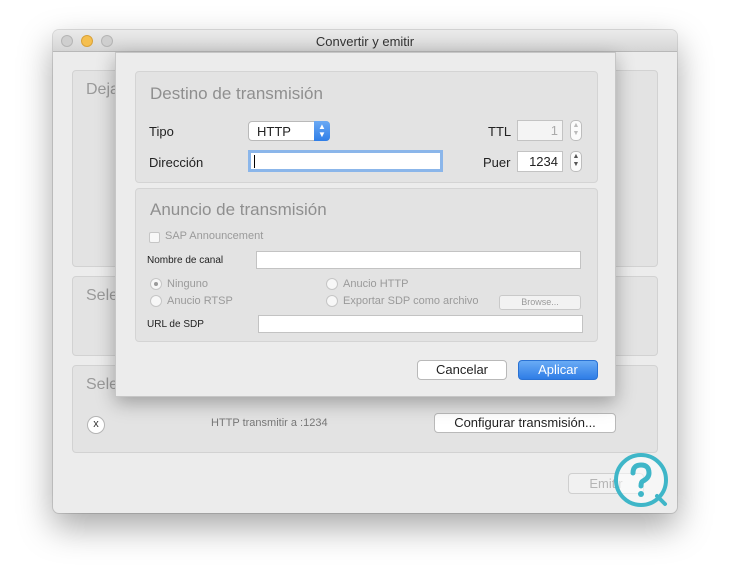  What do you see at coordinates (576, 130) in the screenshot?
I see `ttl-stepper: ▲ ▼` at bounding box center [576, 130].